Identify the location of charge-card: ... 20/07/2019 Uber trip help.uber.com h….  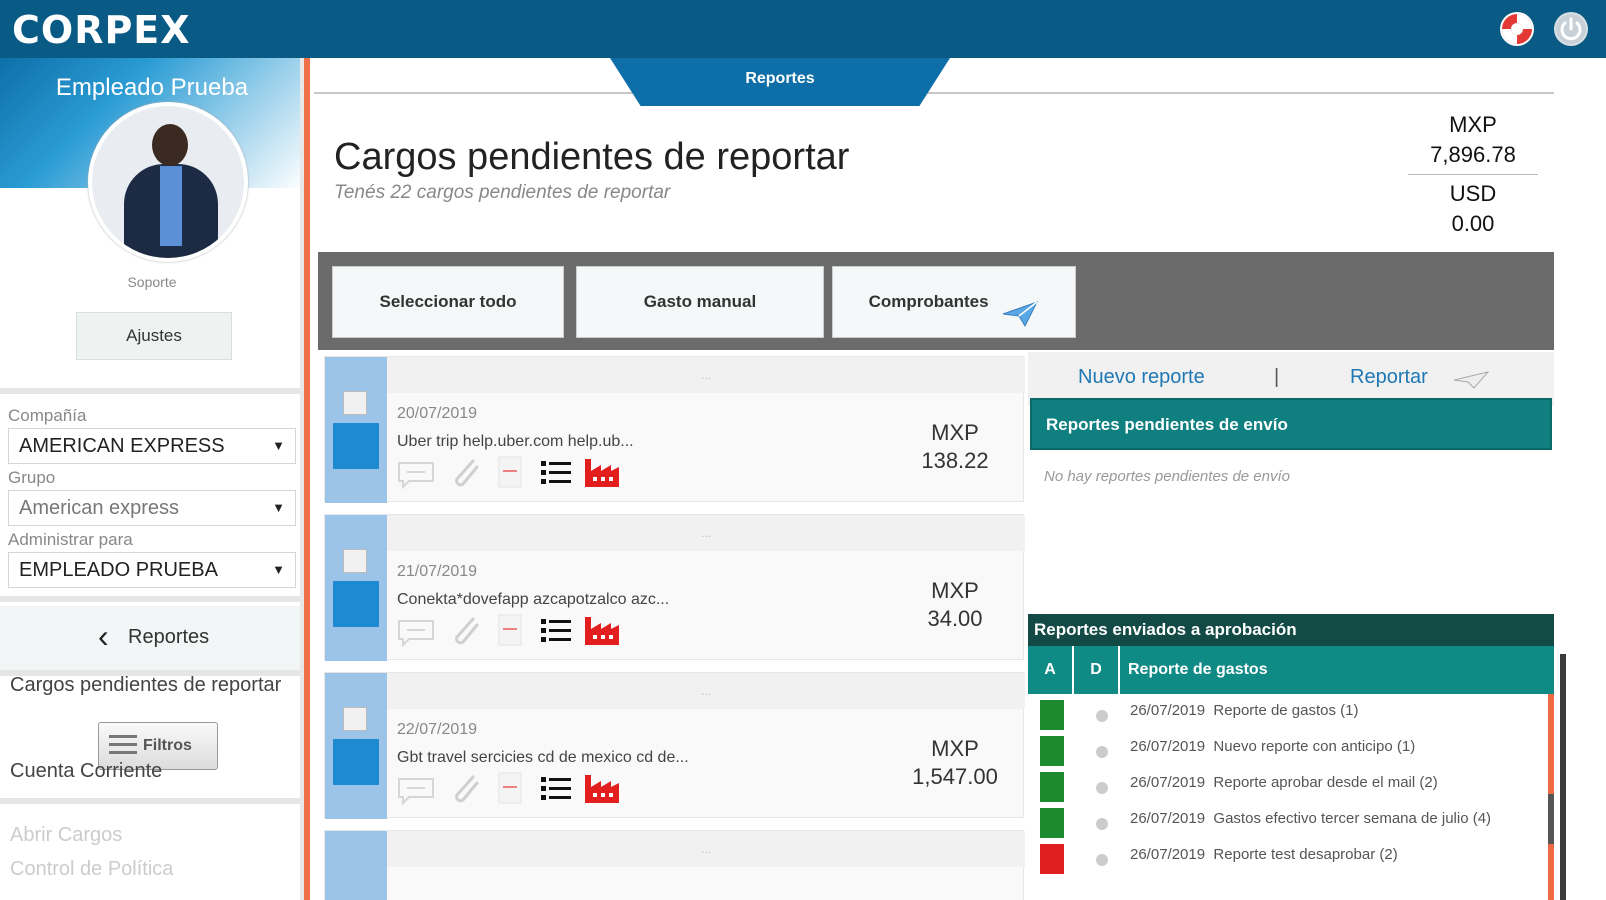
(674, 429).